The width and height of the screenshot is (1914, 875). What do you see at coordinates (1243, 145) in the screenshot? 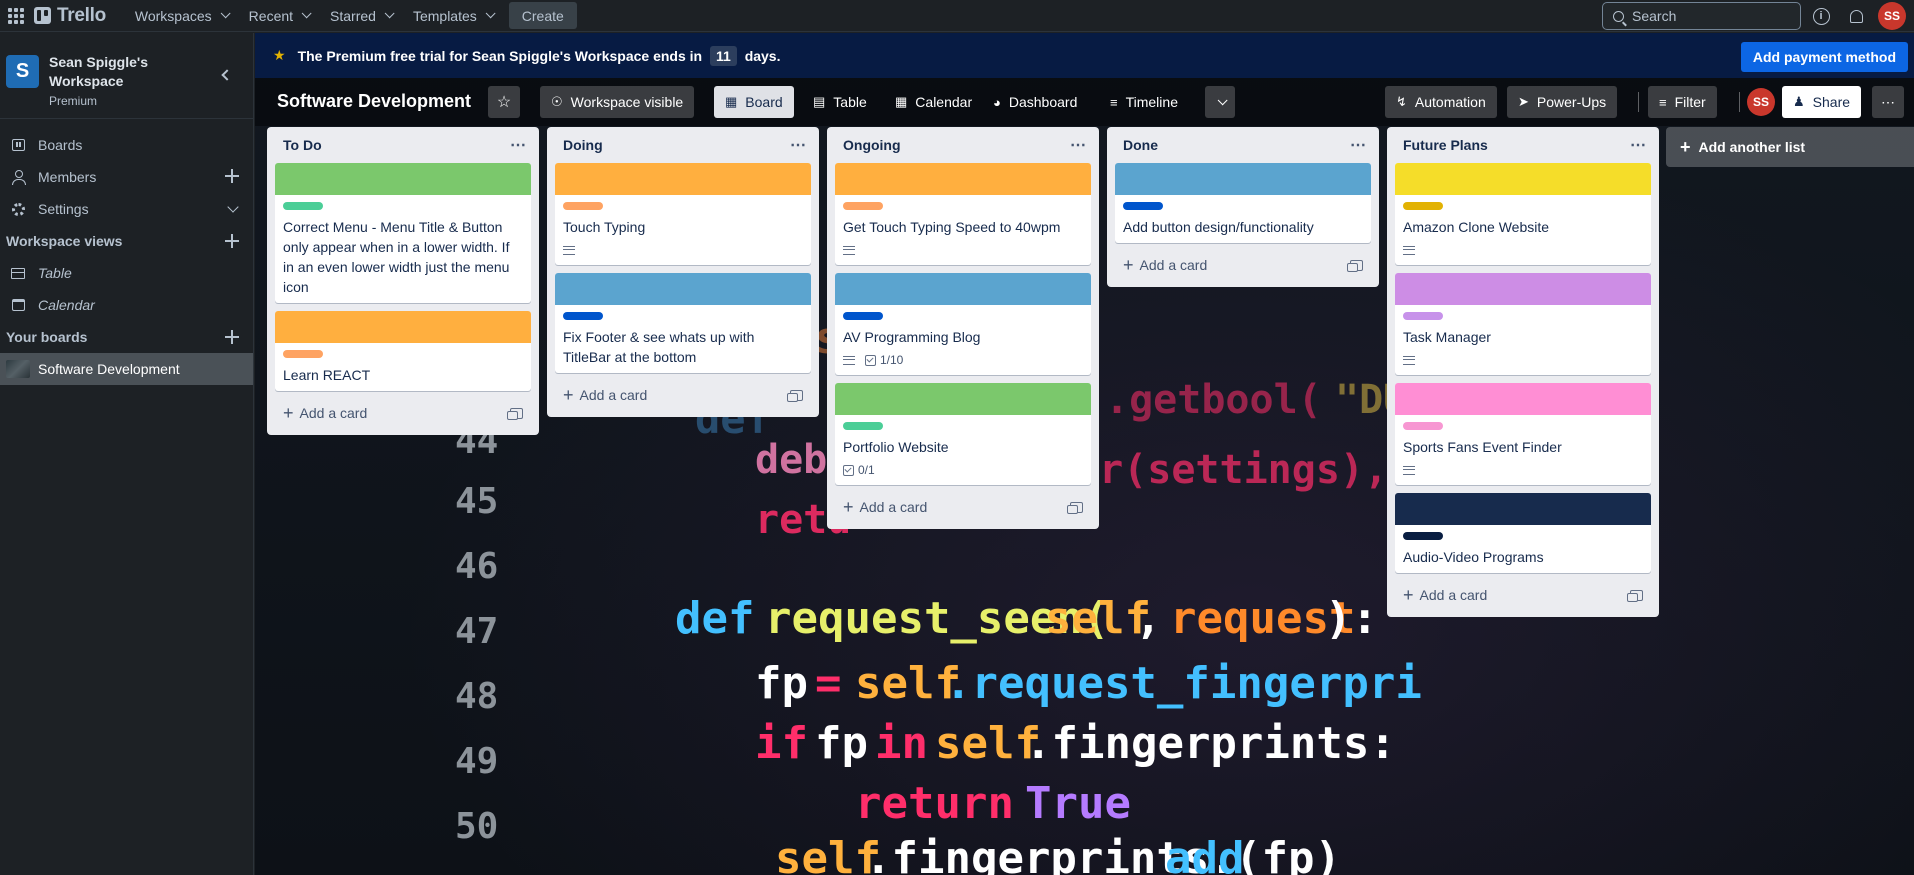
I see `list-header: Done ⋯` at bounding box center [1243, 145].